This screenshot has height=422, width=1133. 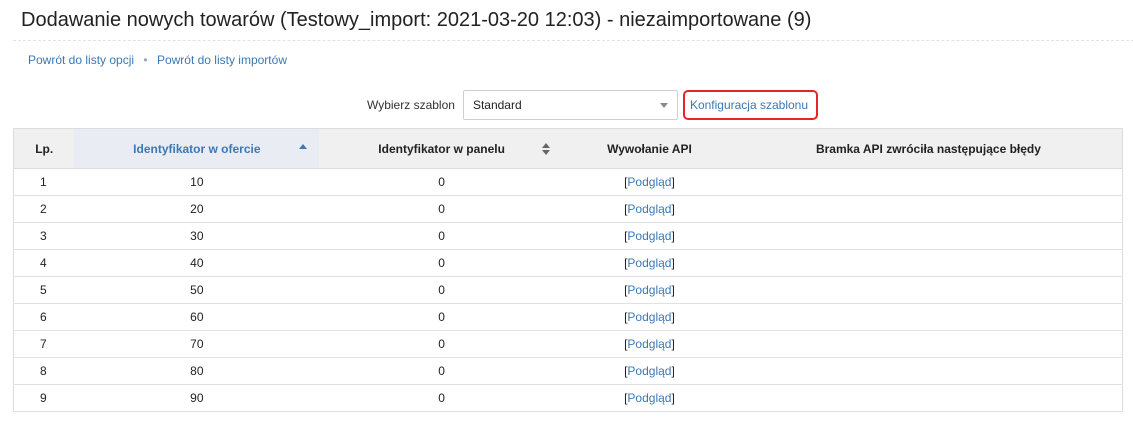 I want to click on table-row: 4 40 0 [Podgląd], so click(x=568, y=263).